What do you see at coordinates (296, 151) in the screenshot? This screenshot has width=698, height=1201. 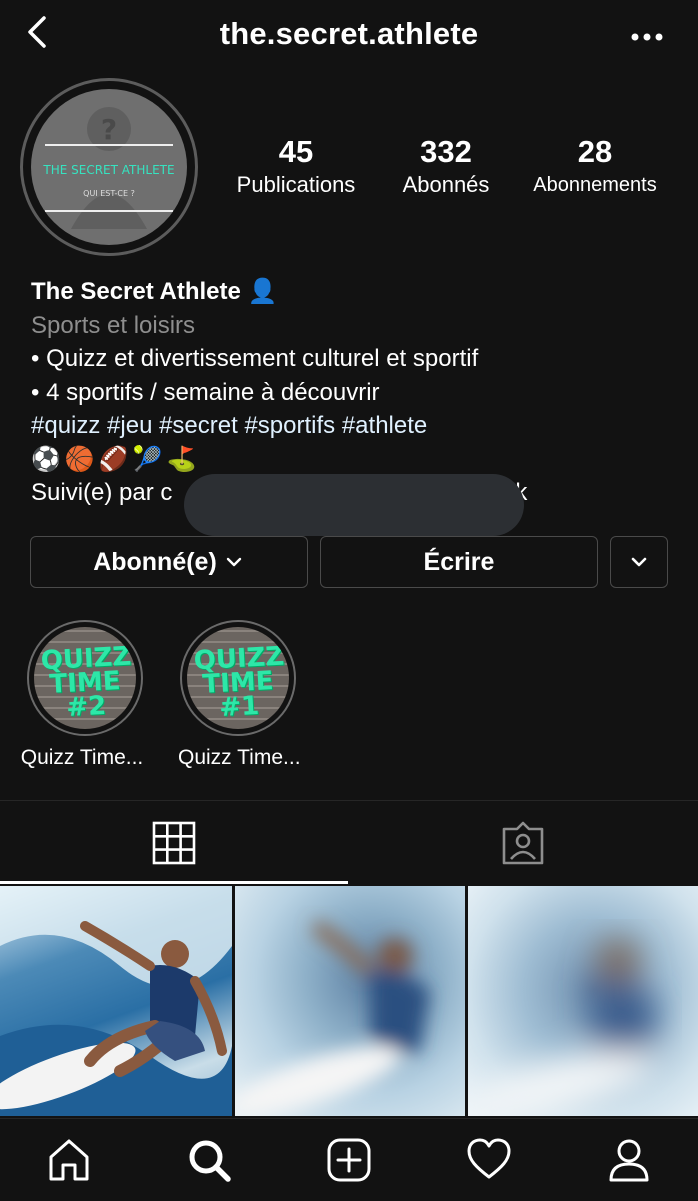 I see `stat-publications-count: 45` at bounding box center [296, 151].